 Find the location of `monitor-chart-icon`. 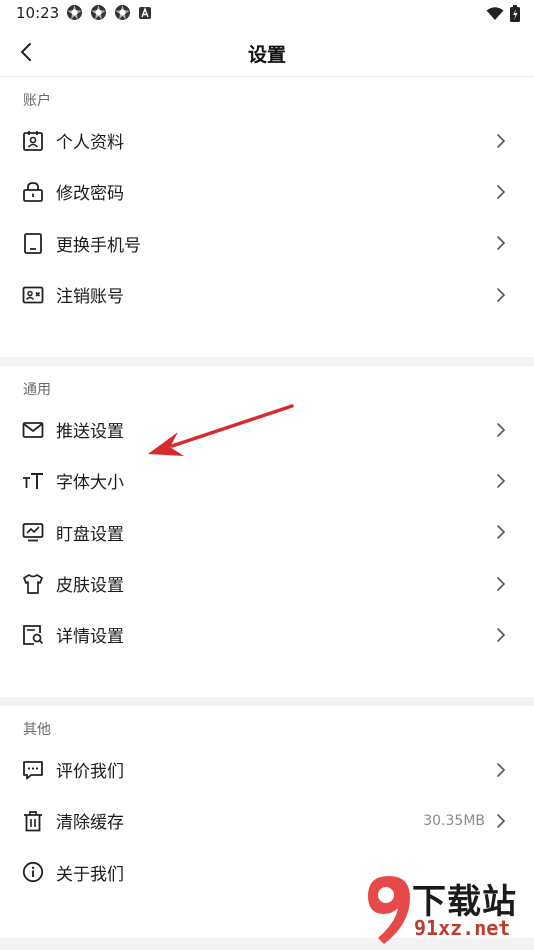

monitor-chart-icon is located at coordinates (33, 532).